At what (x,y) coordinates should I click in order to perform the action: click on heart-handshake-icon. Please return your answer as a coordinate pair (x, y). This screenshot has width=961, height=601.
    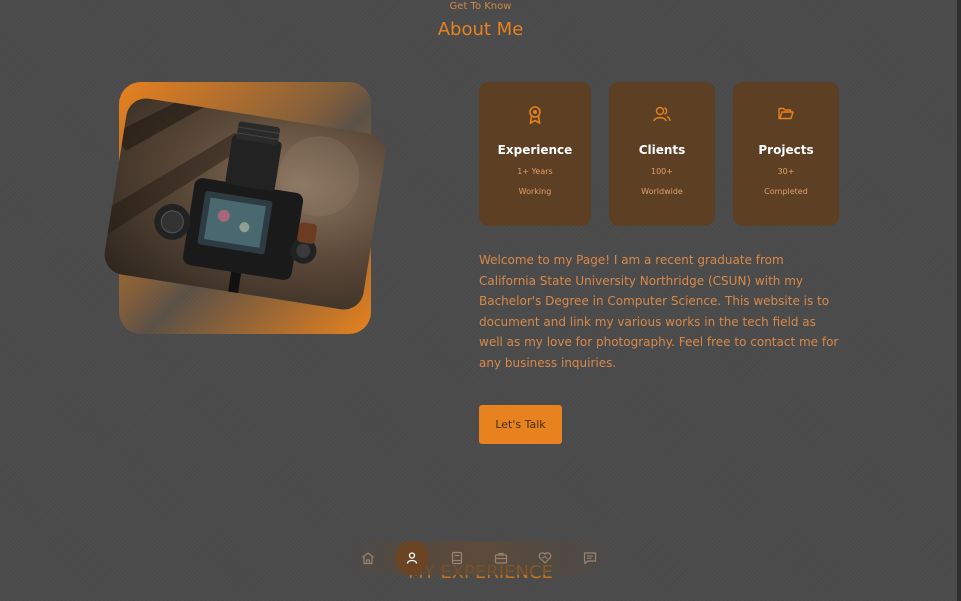
    Looking at the image, I should click on (545, 558).